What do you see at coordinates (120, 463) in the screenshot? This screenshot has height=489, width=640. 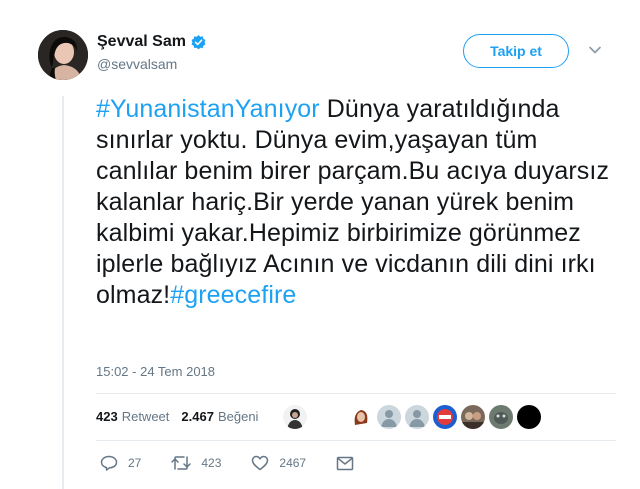 I see `reply-button: 27` at bounding box center [120, 463].